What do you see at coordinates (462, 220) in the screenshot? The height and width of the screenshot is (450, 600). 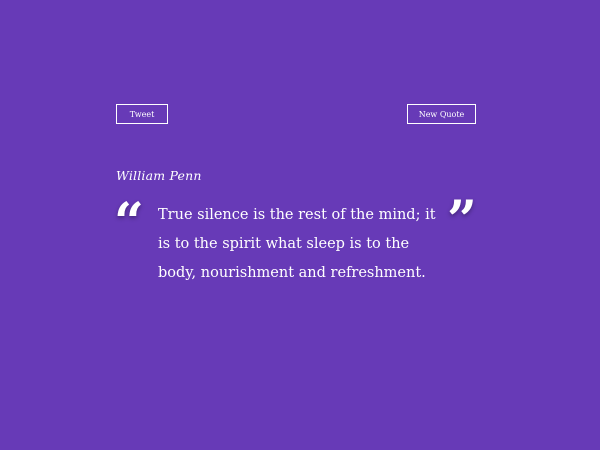 I see `close-quote-icon: ”` at bounding box center [462, 220].